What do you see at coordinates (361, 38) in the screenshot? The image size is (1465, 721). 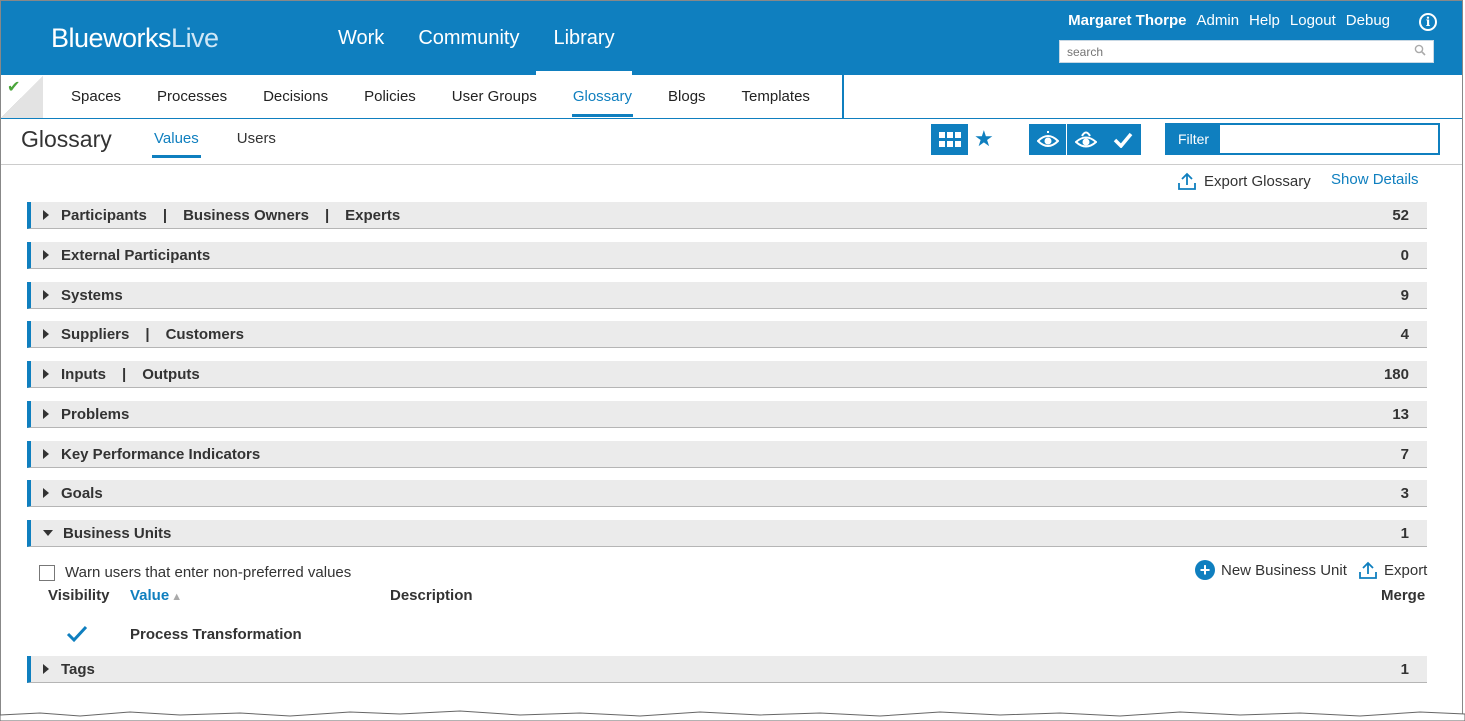 I see `main-nav-work: Work` at bounding box center [361, 38].